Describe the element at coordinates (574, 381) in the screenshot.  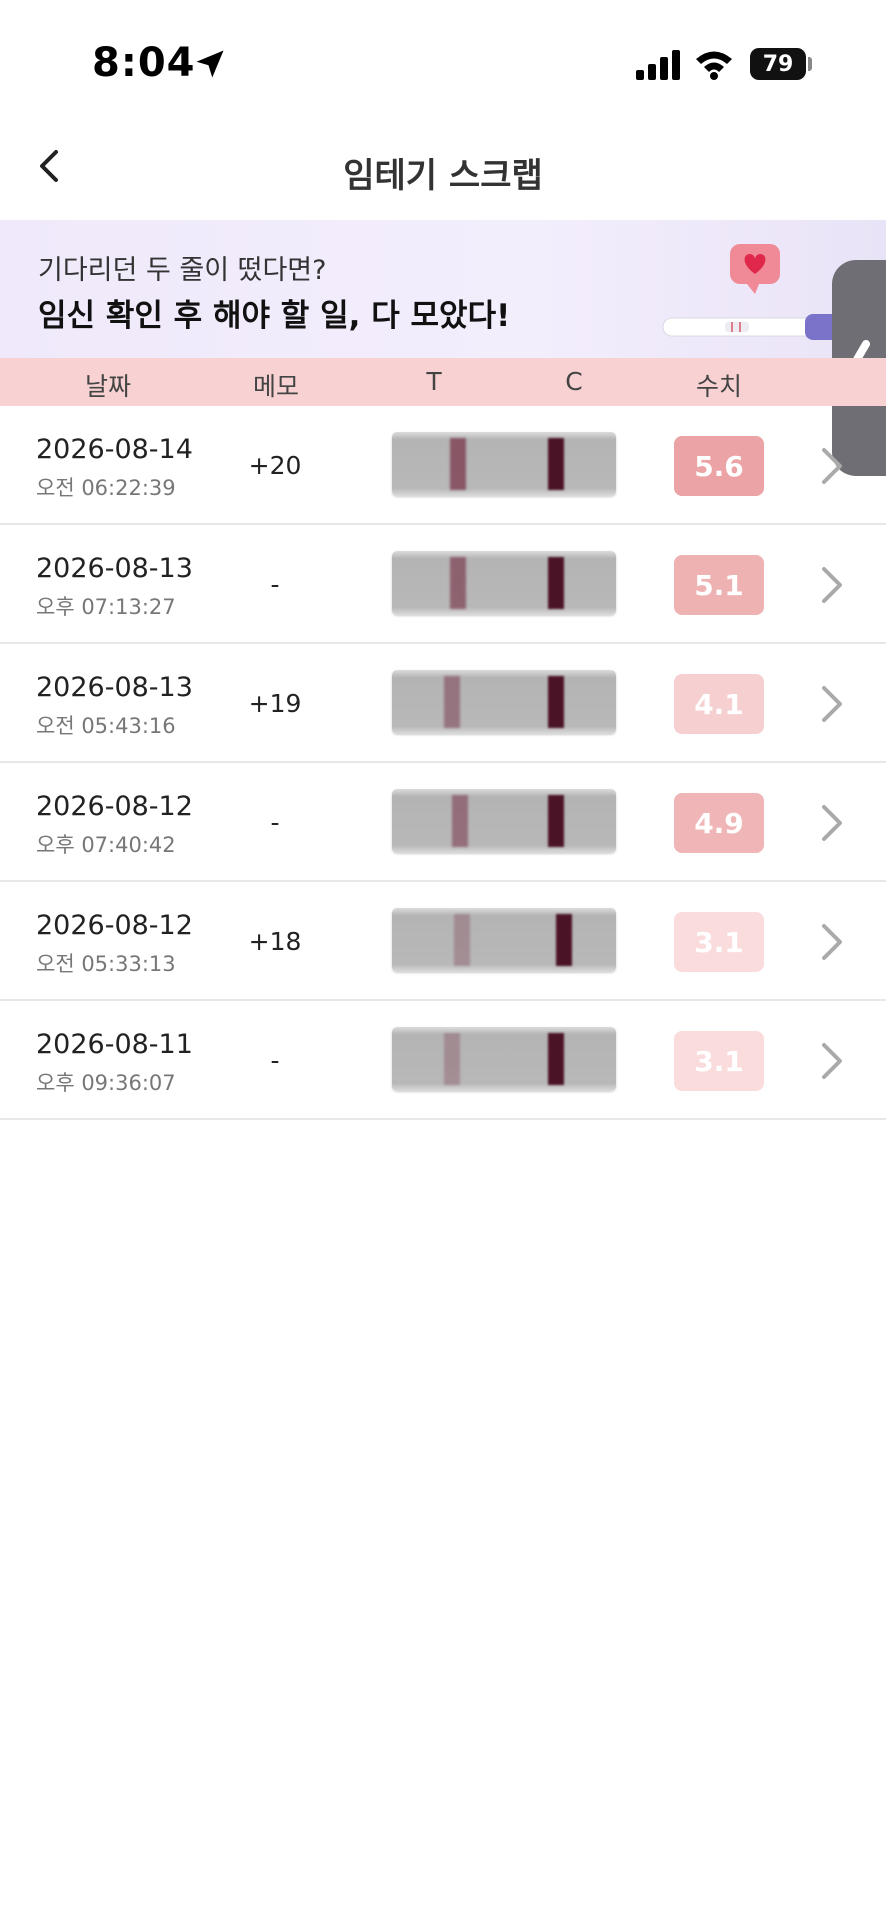
I see `col-c: C` at that location.